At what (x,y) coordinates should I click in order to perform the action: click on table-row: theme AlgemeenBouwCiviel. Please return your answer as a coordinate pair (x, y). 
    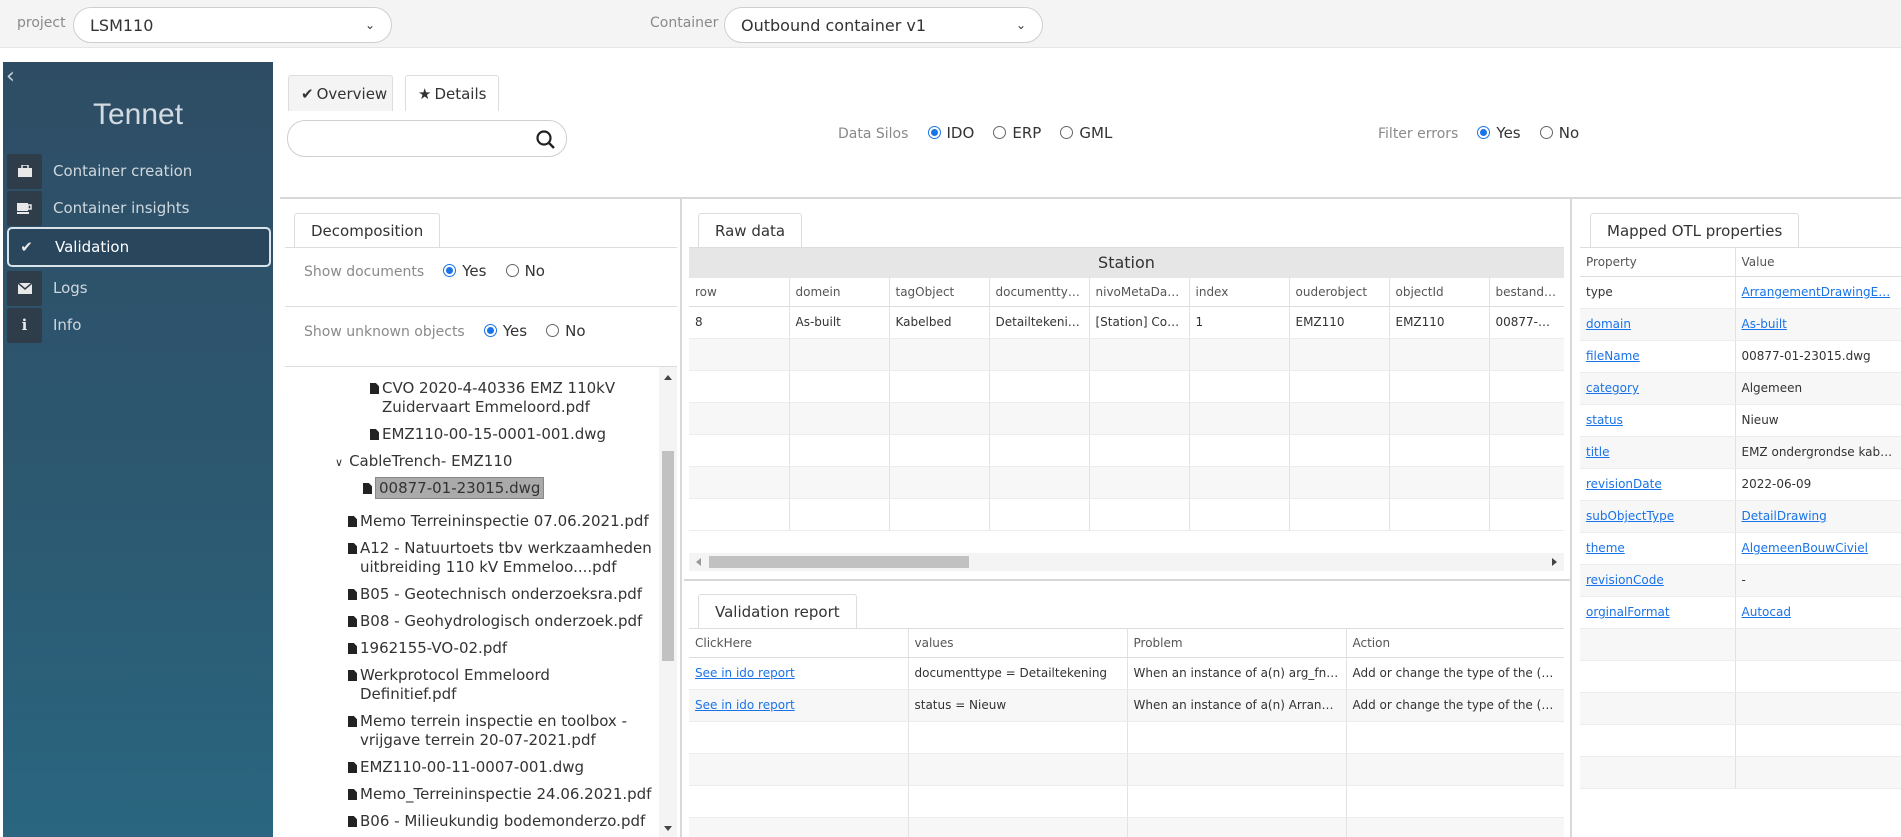
    Looking at the image, I should click on (1740, 548).